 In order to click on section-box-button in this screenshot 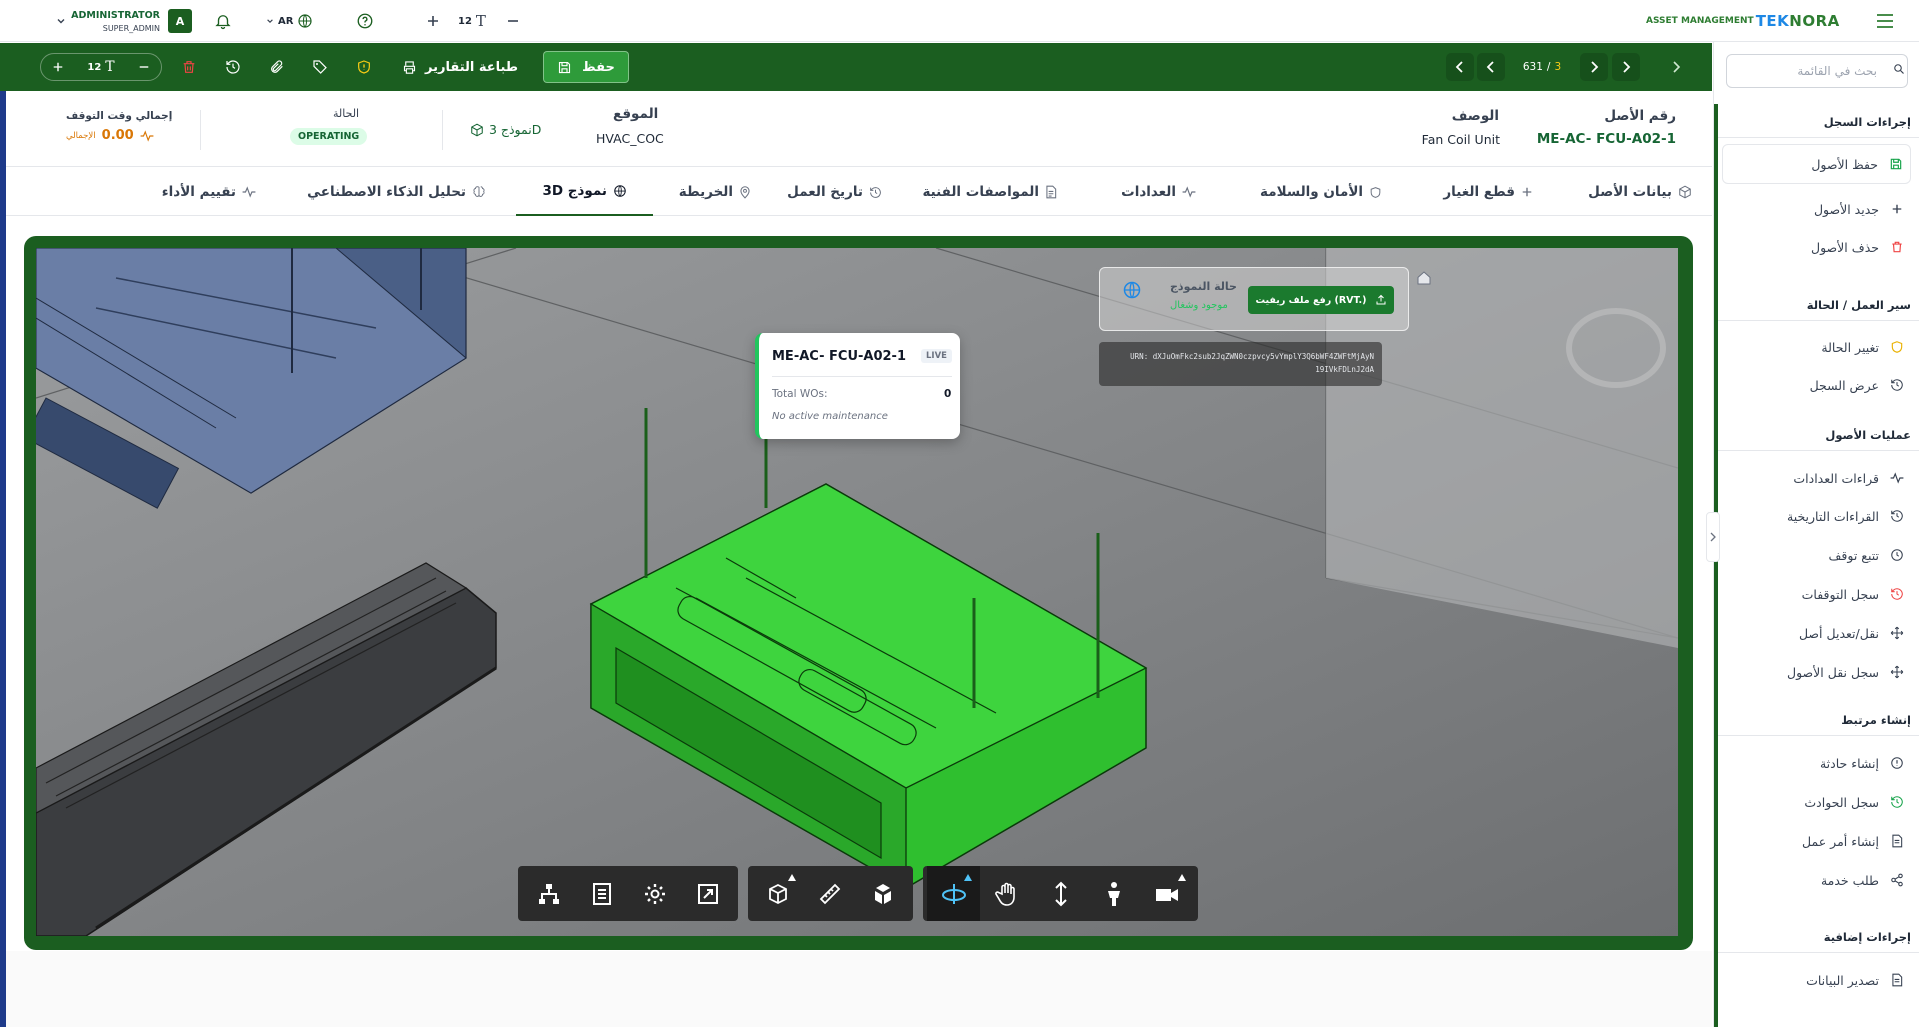, I will do `click(778, 893)`.